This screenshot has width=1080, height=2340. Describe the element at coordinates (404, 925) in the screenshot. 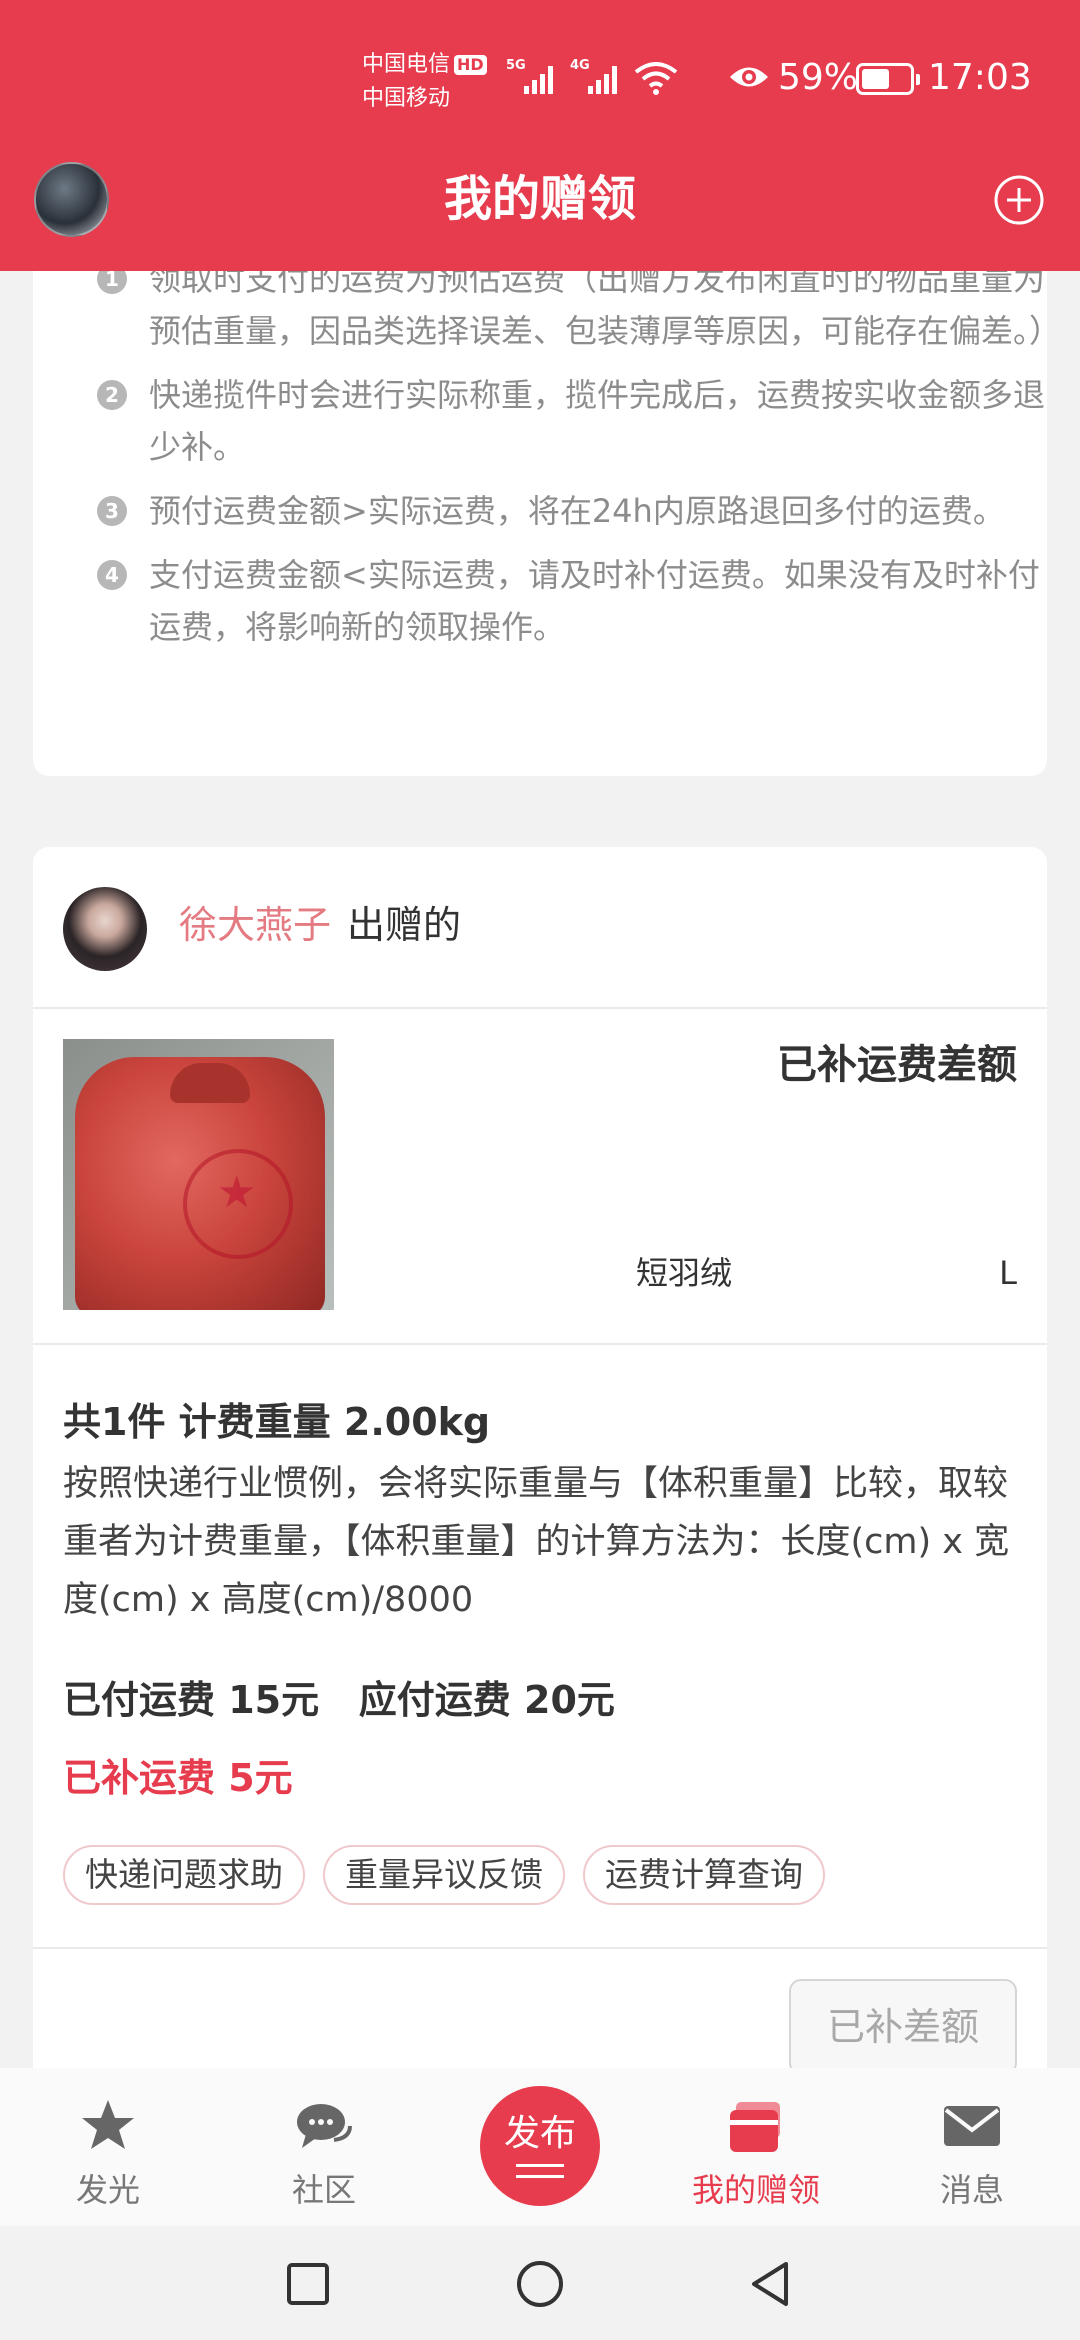

I see `donor-suffix: 出赠的` at that location.